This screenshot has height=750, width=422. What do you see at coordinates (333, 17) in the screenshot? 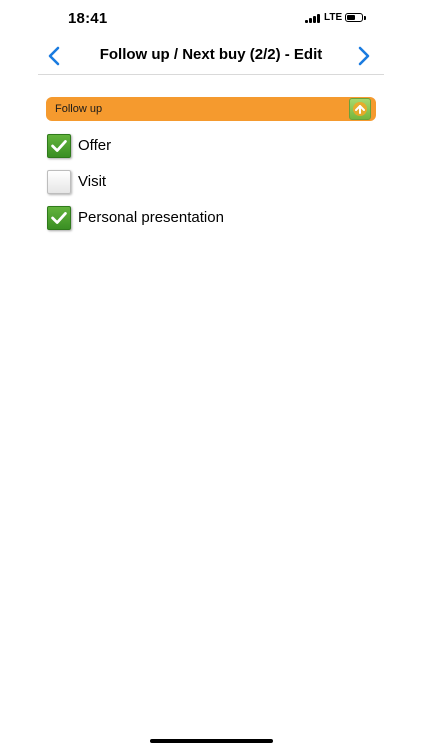
I see `network-type-label: LTE` at bounding box center [333, 17].